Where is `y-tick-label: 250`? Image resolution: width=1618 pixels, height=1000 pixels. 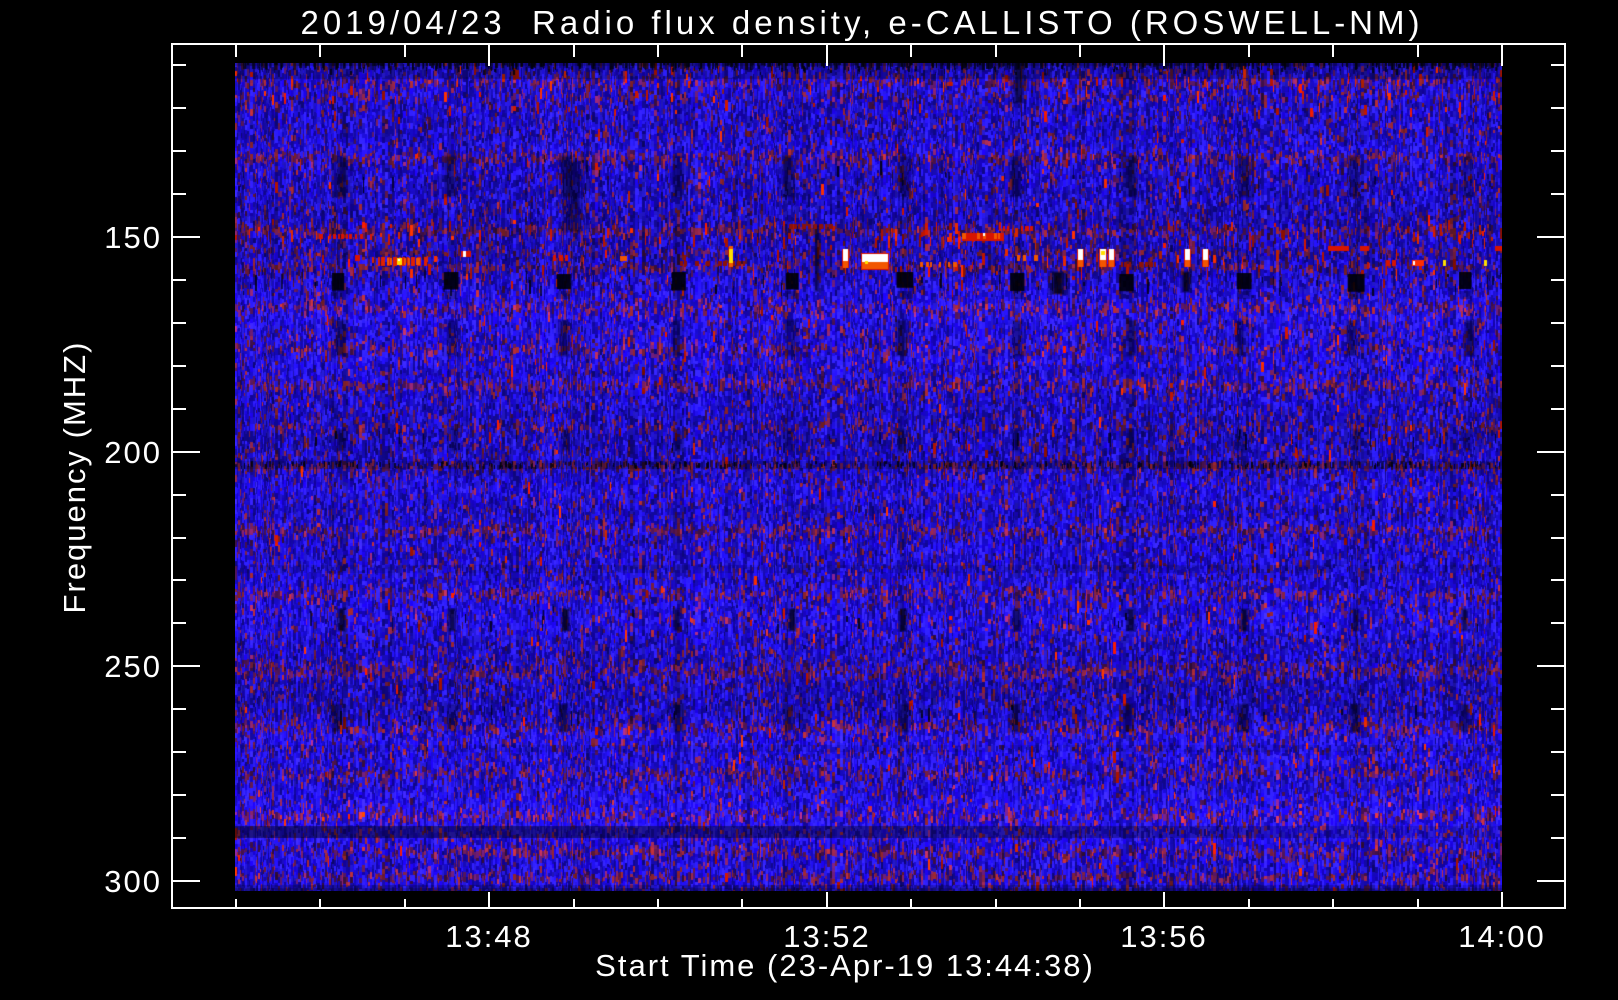
y-tick-label: 250 is located at coordinates (133, 666).